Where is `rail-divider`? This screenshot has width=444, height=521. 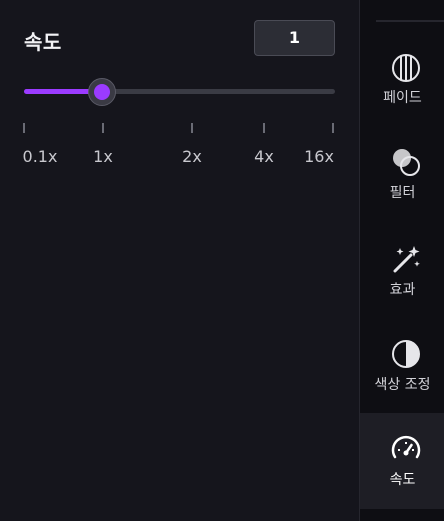
rail-divider is located at coordinates (410, 21).